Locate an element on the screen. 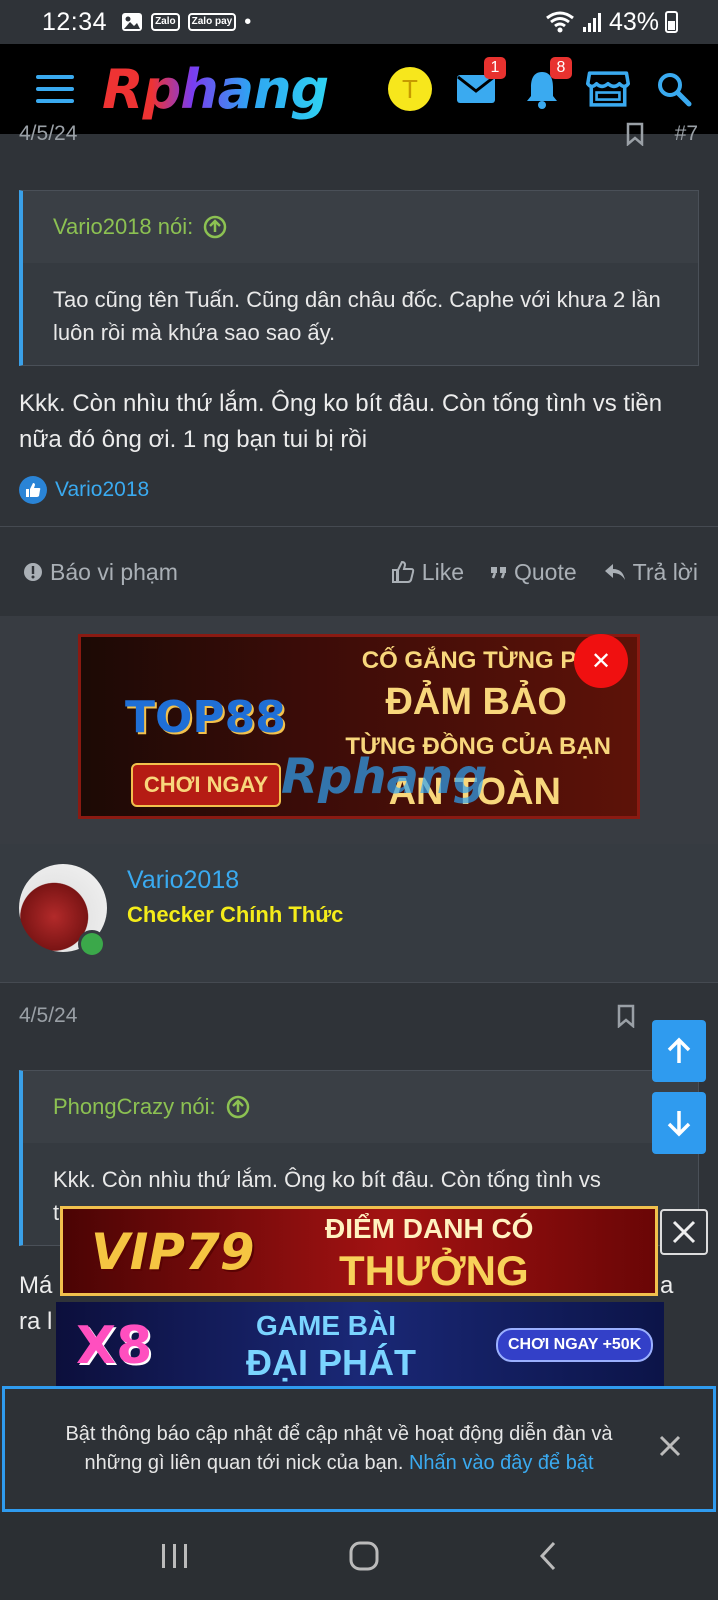 The width and height of the screenshot is (718, 1600). report-button: Báo vi phạm is located at coordinates (100, 572).